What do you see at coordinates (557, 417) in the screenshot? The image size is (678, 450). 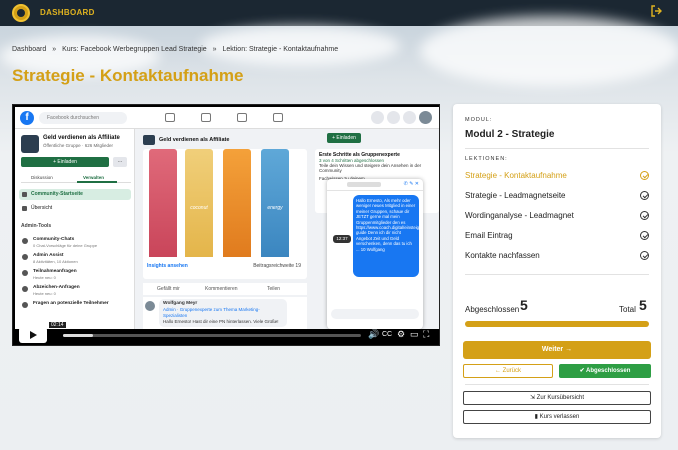 I see `leave-course-button: ▮ Kurs verlassen` at bounding box center [557, 417].